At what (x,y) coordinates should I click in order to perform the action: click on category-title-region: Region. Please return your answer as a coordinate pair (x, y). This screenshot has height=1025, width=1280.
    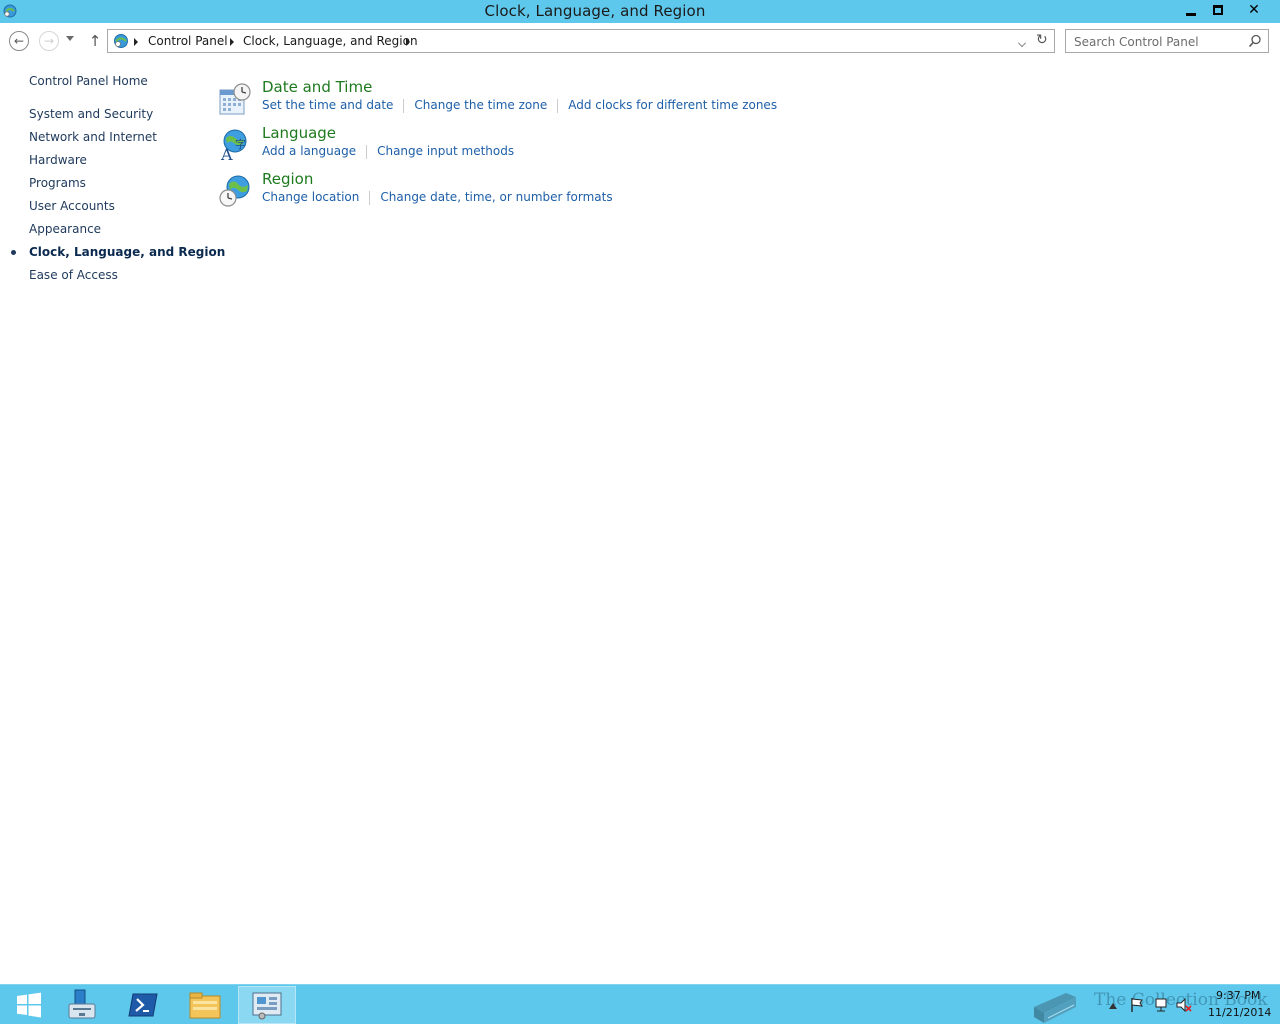
    Looking at the image, I should click on (287, 179).